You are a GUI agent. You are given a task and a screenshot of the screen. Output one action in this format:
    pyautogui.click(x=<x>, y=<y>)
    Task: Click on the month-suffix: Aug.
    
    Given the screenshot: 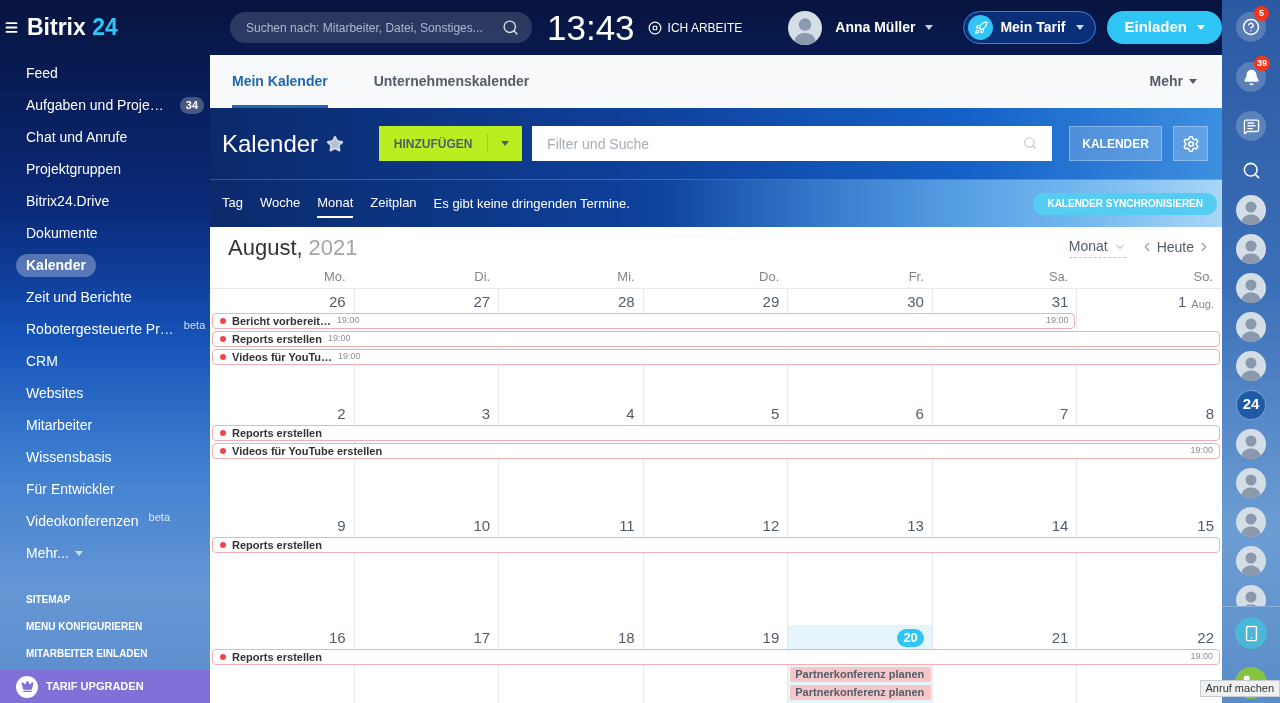 What is the action you would take?
    pyautogui.click(x=1202, y=304)
    